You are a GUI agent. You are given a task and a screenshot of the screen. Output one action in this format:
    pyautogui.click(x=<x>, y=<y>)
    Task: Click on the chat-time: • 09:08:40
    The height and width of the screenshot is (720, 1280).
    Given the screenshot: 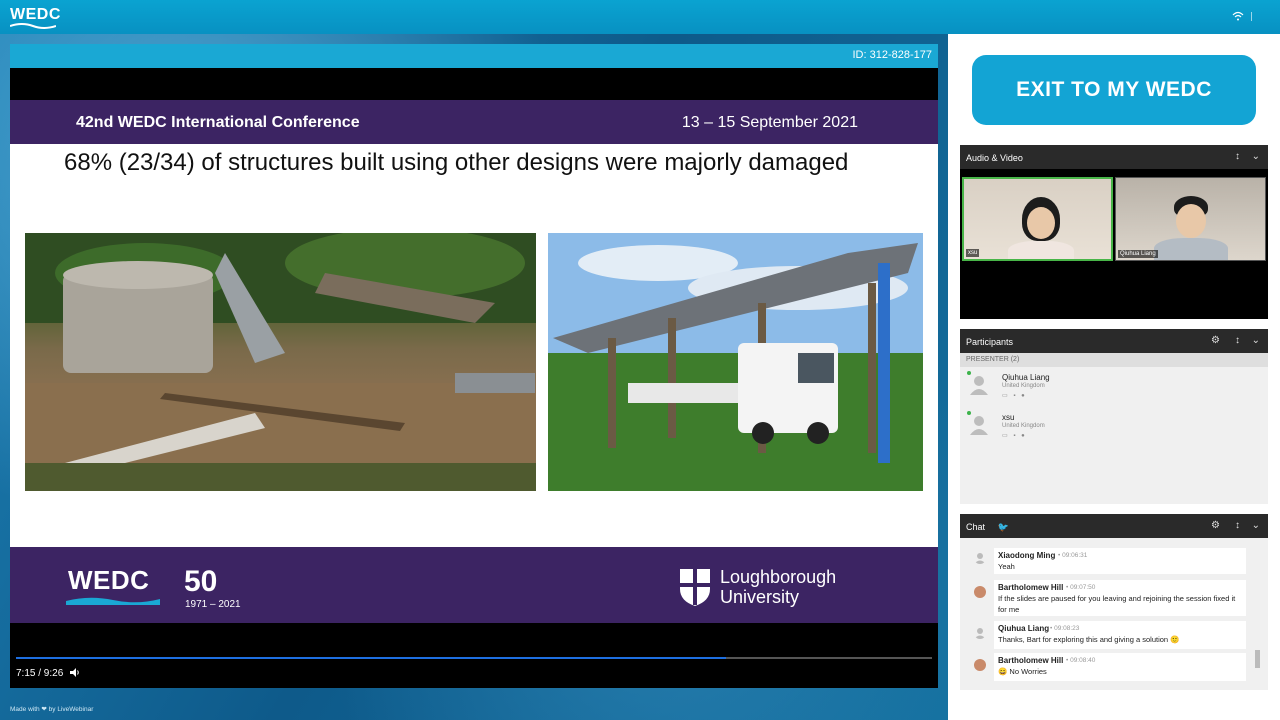 What is the action you would take?
    pyautogui.click(x=1081, y=660)
    